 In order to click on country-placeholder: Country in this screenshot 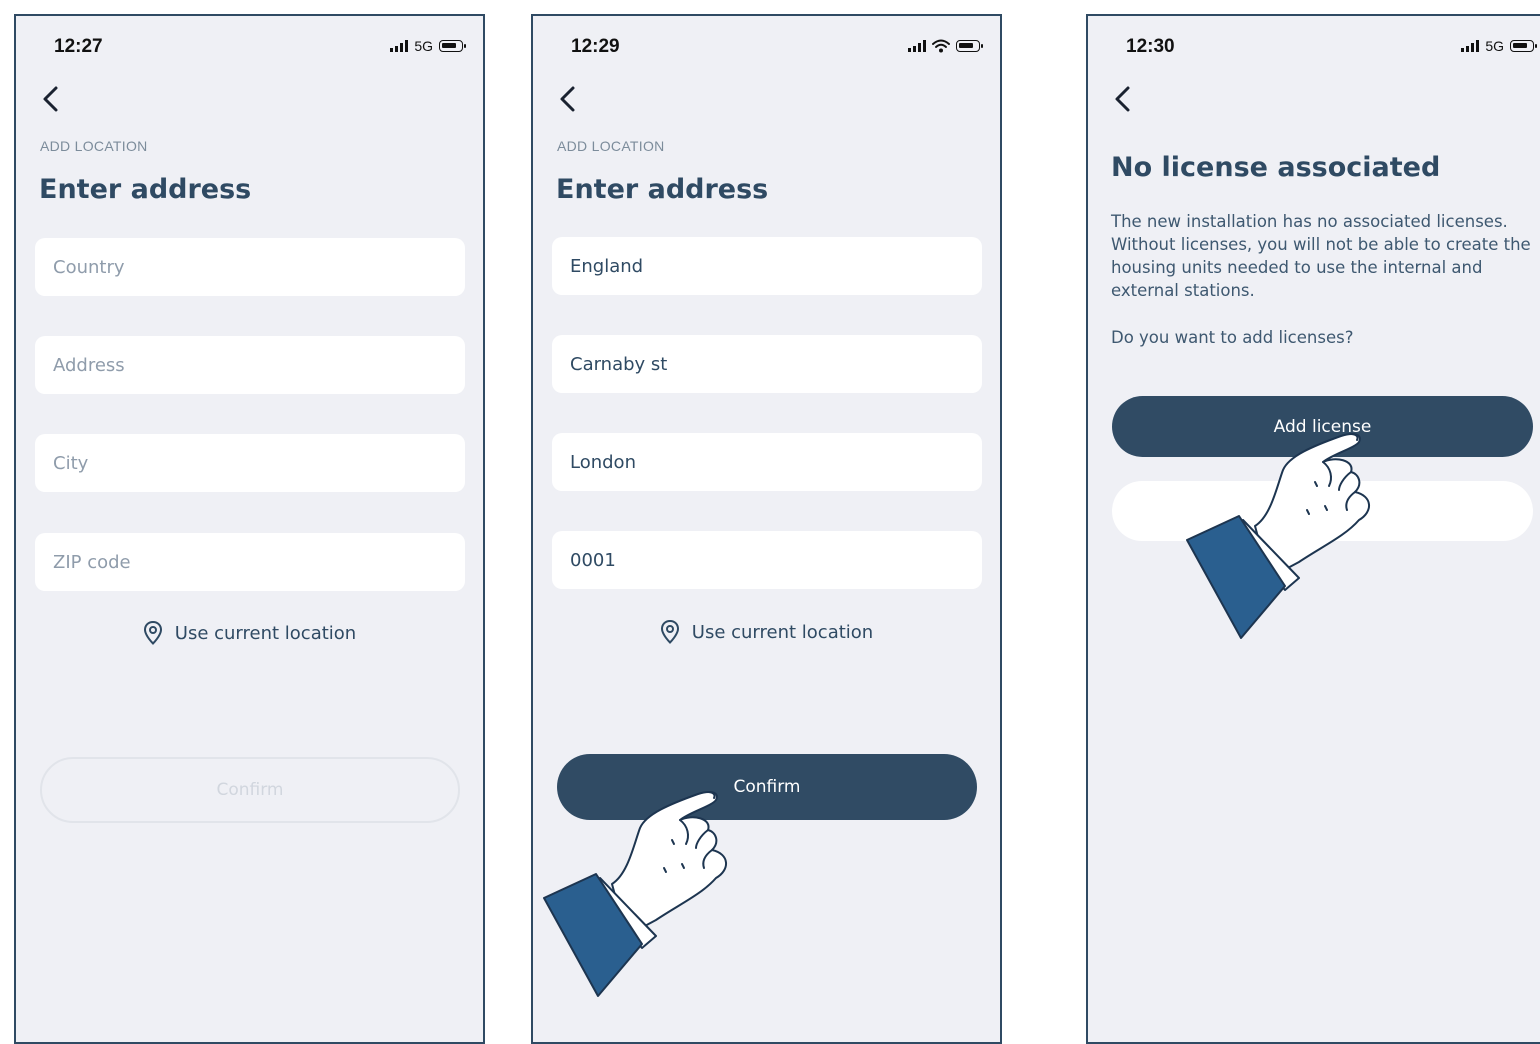, I will do `click(89, 267)`.